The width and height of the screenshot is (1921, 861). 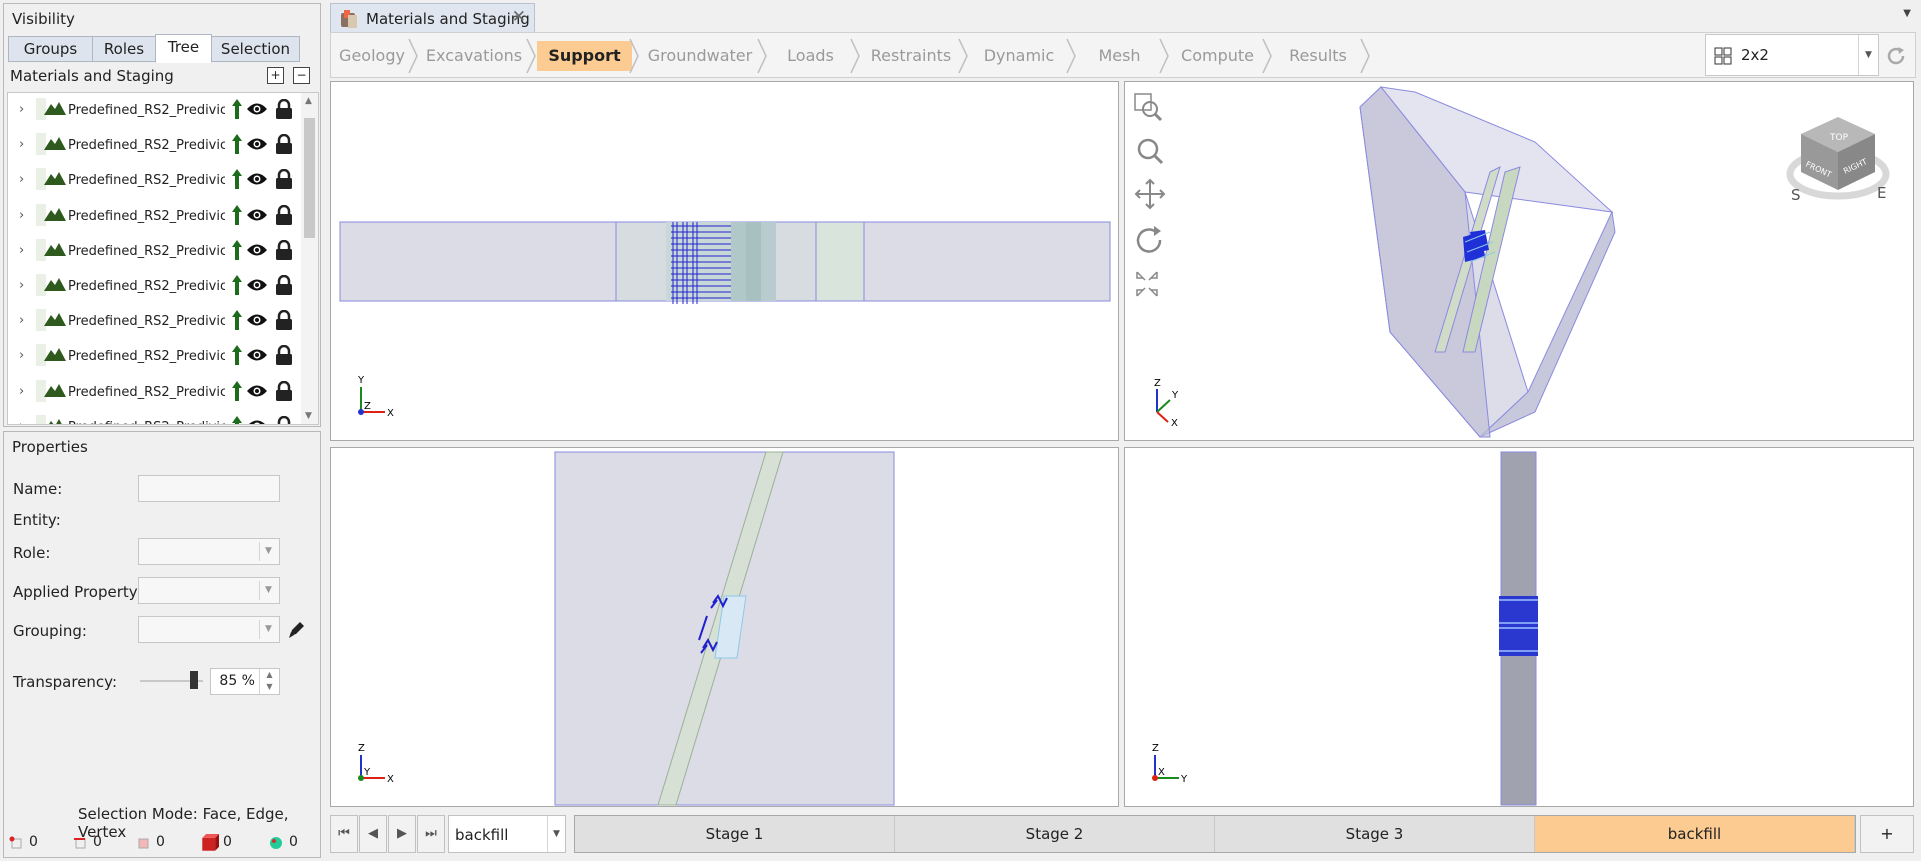 What do you see at coordinates (372, 56) in the screenshot?
I see `workflow-step-geology: Geology` at bounding box center [372, 56].